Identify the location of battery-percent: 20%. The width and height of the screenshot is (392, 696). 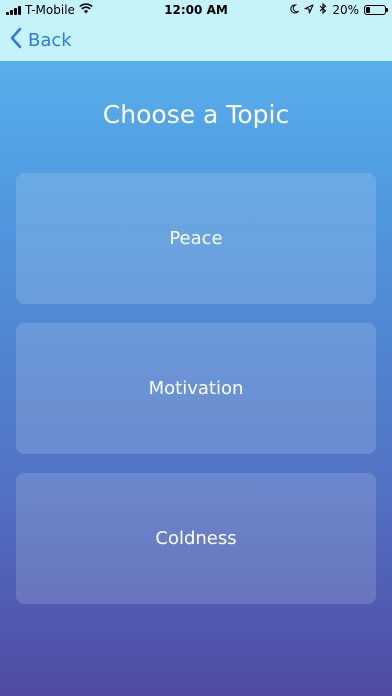
(345, 10).